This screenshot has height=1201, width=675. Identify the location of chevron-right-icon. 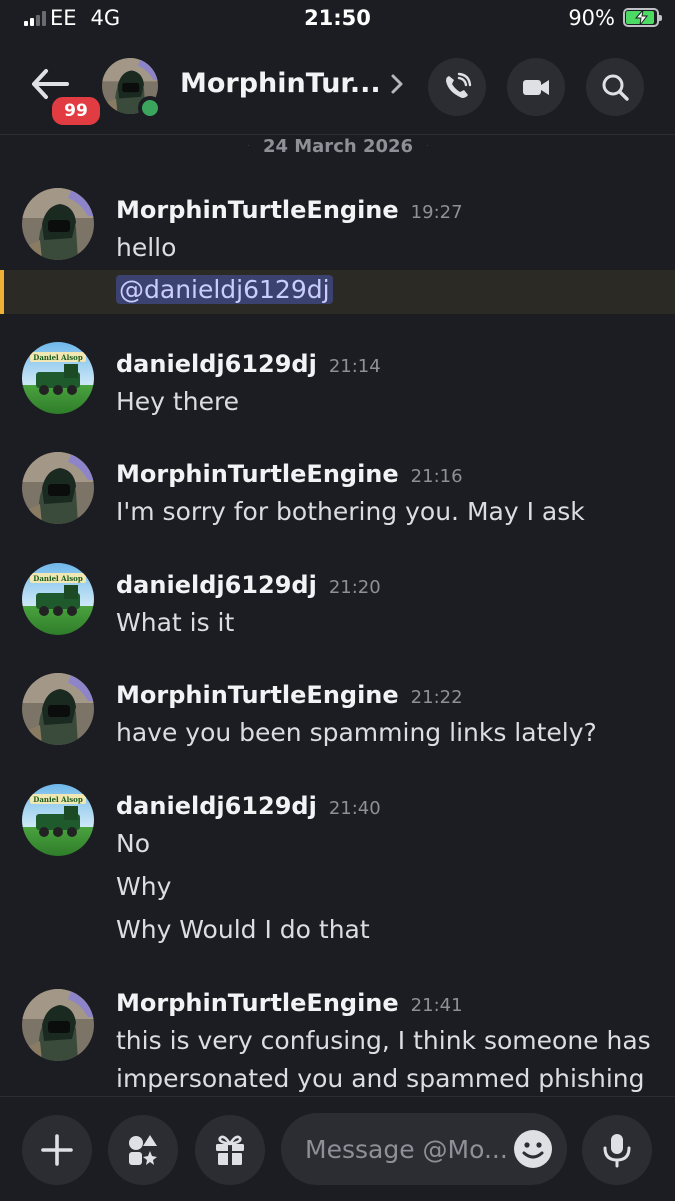
(398, 84).